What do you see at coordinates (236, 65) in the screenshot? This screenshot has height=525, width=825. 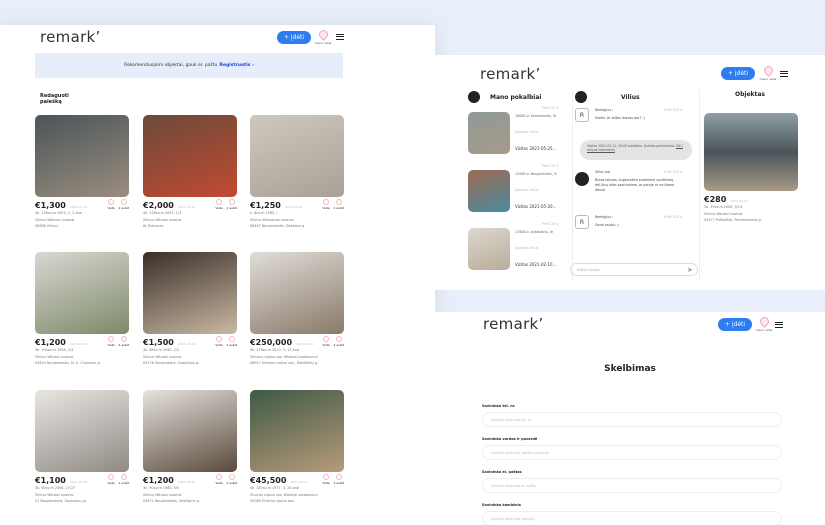 I see `register-link: Registruotis ›` at bounding box center [236, 65].